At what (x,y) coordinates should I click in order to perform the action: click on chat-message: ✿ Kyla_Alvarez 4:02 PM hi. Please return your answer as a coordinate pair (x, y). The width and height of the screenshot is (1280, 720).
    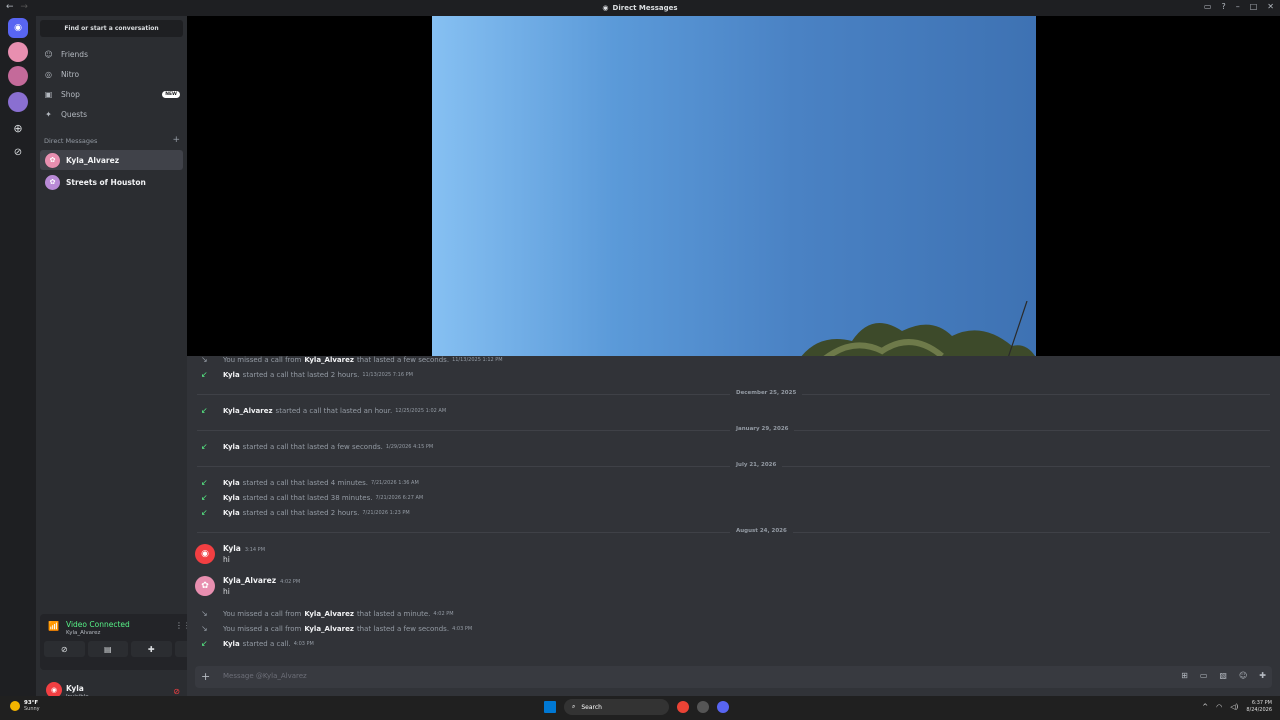
    Looking at the image, I should click on (495, 591).